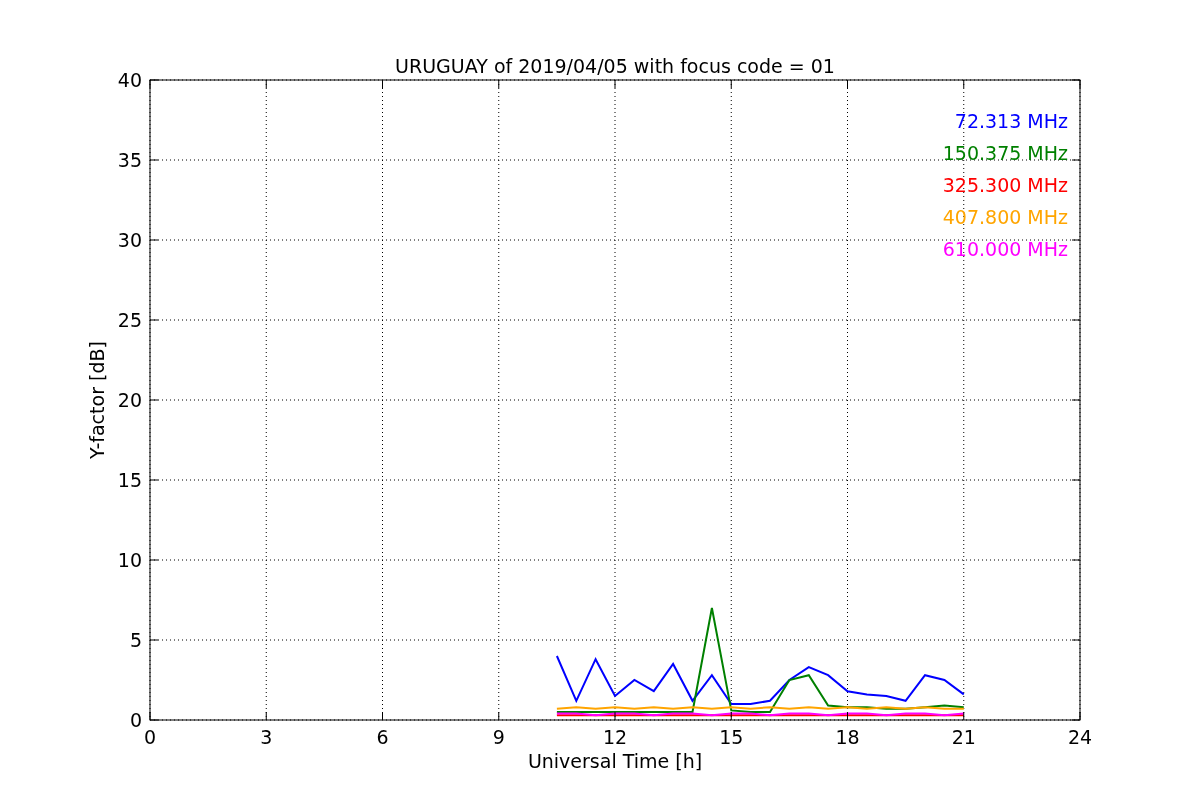 The width and height of the screenshot is (1200, 800). Describe the element at coordinates (129, 80) in the screenshot. I see `tick-label: 40` at that location.